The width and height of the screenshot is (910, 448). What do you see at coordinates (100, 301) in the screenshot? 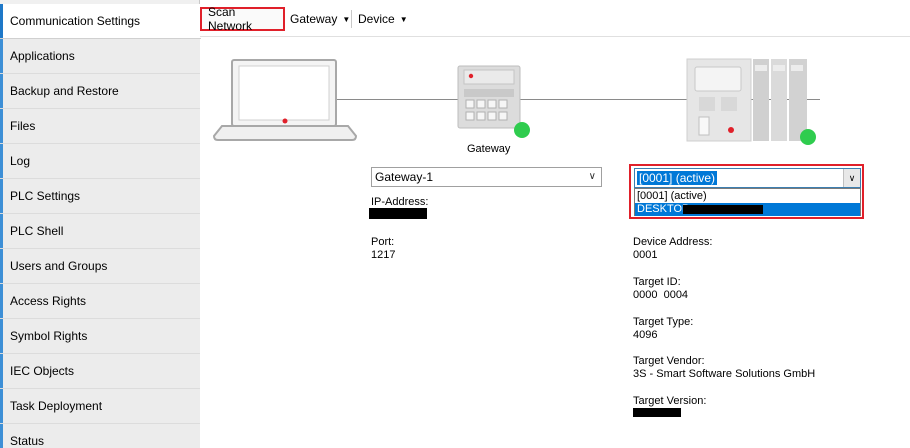
I see `sidebar-item-access-rights: Access Rights` at bounding box center [100, 301].